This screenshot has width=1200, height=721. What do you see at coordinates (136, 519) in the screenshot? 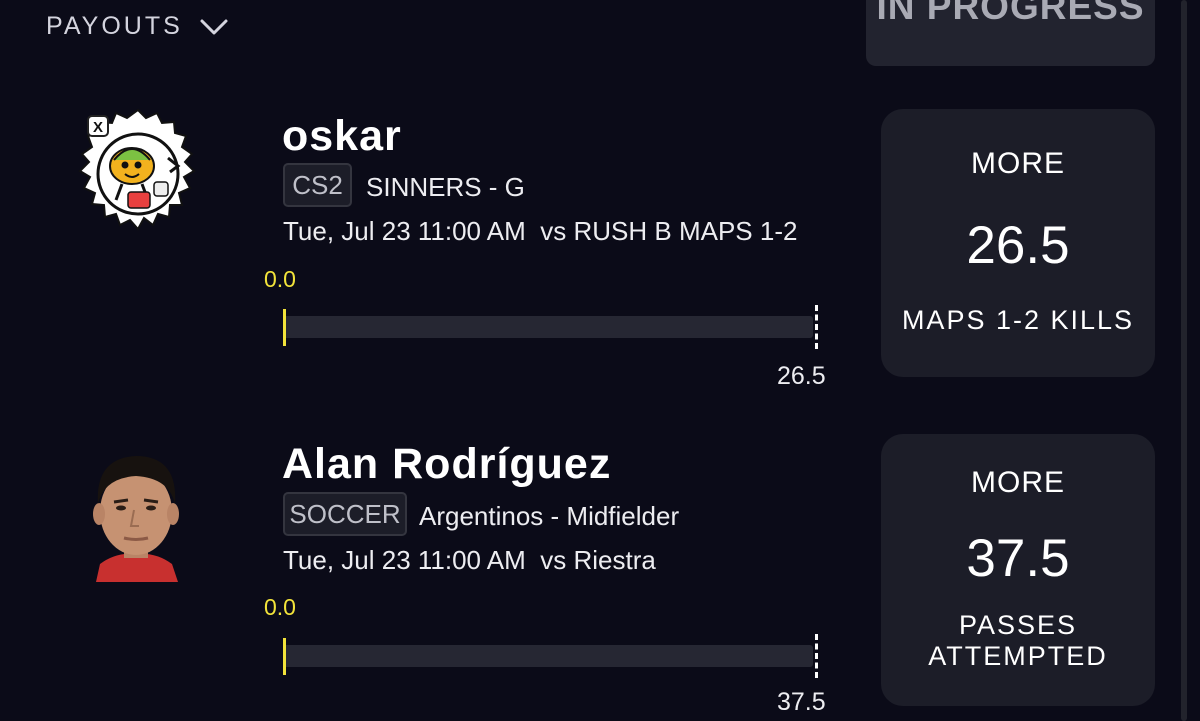
I see `player-headshot-icon` at bounding box center [136, 519].